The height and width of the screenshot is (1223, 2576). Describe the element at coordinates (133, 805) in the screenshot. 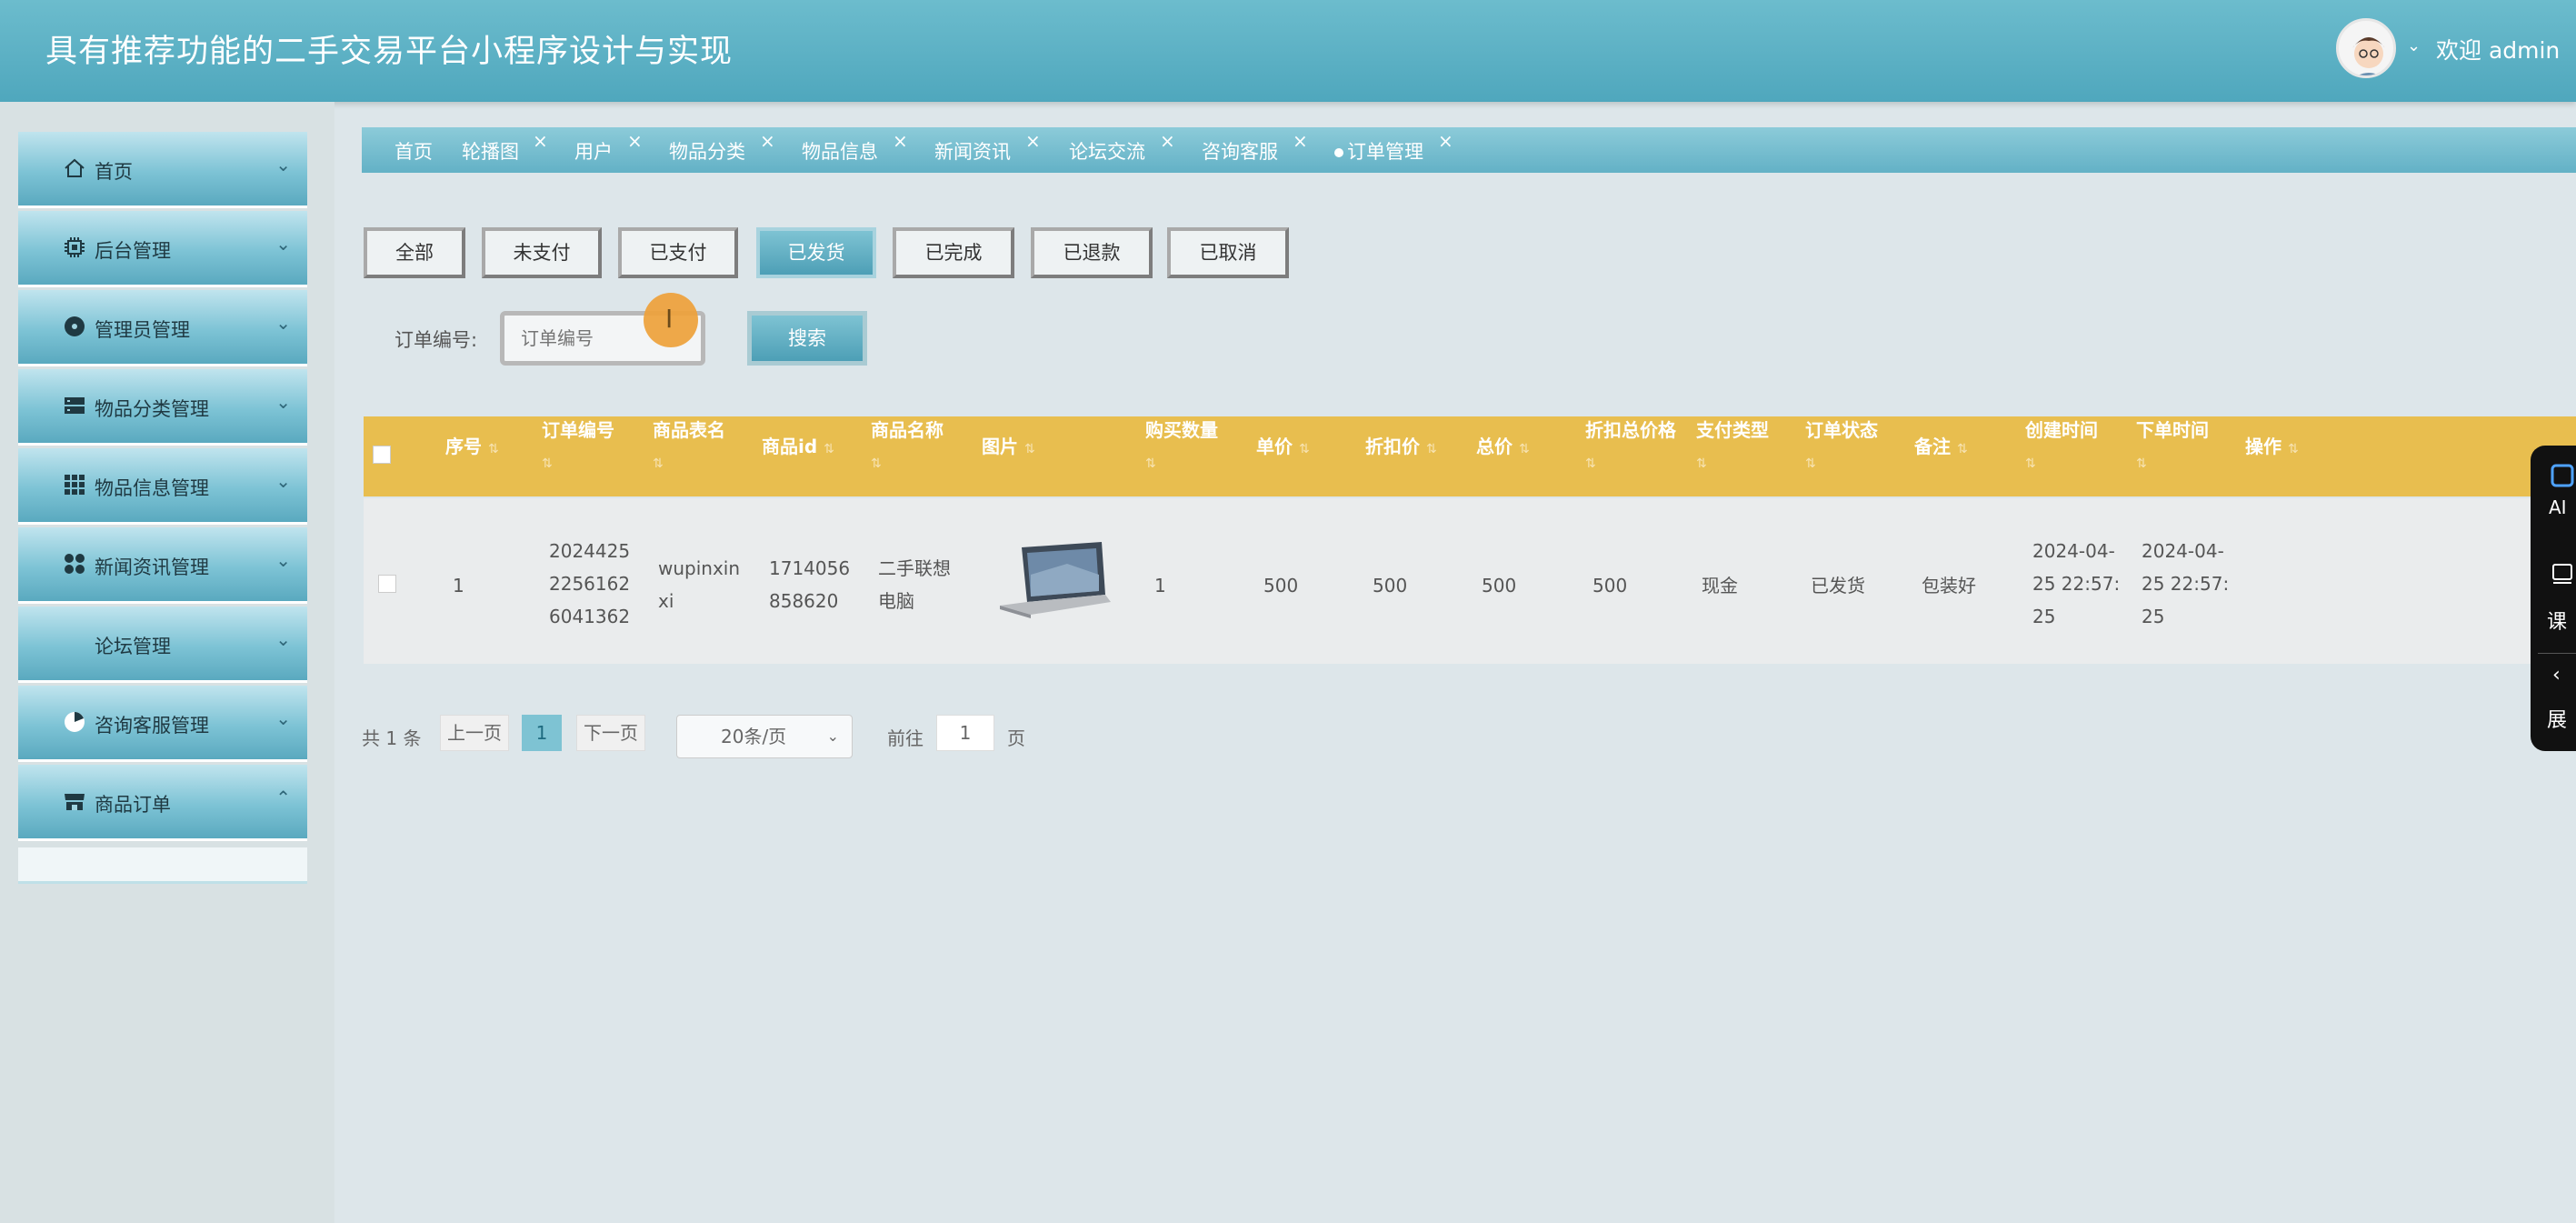

I see `sidebar-item-label: 商品订单` at that location.